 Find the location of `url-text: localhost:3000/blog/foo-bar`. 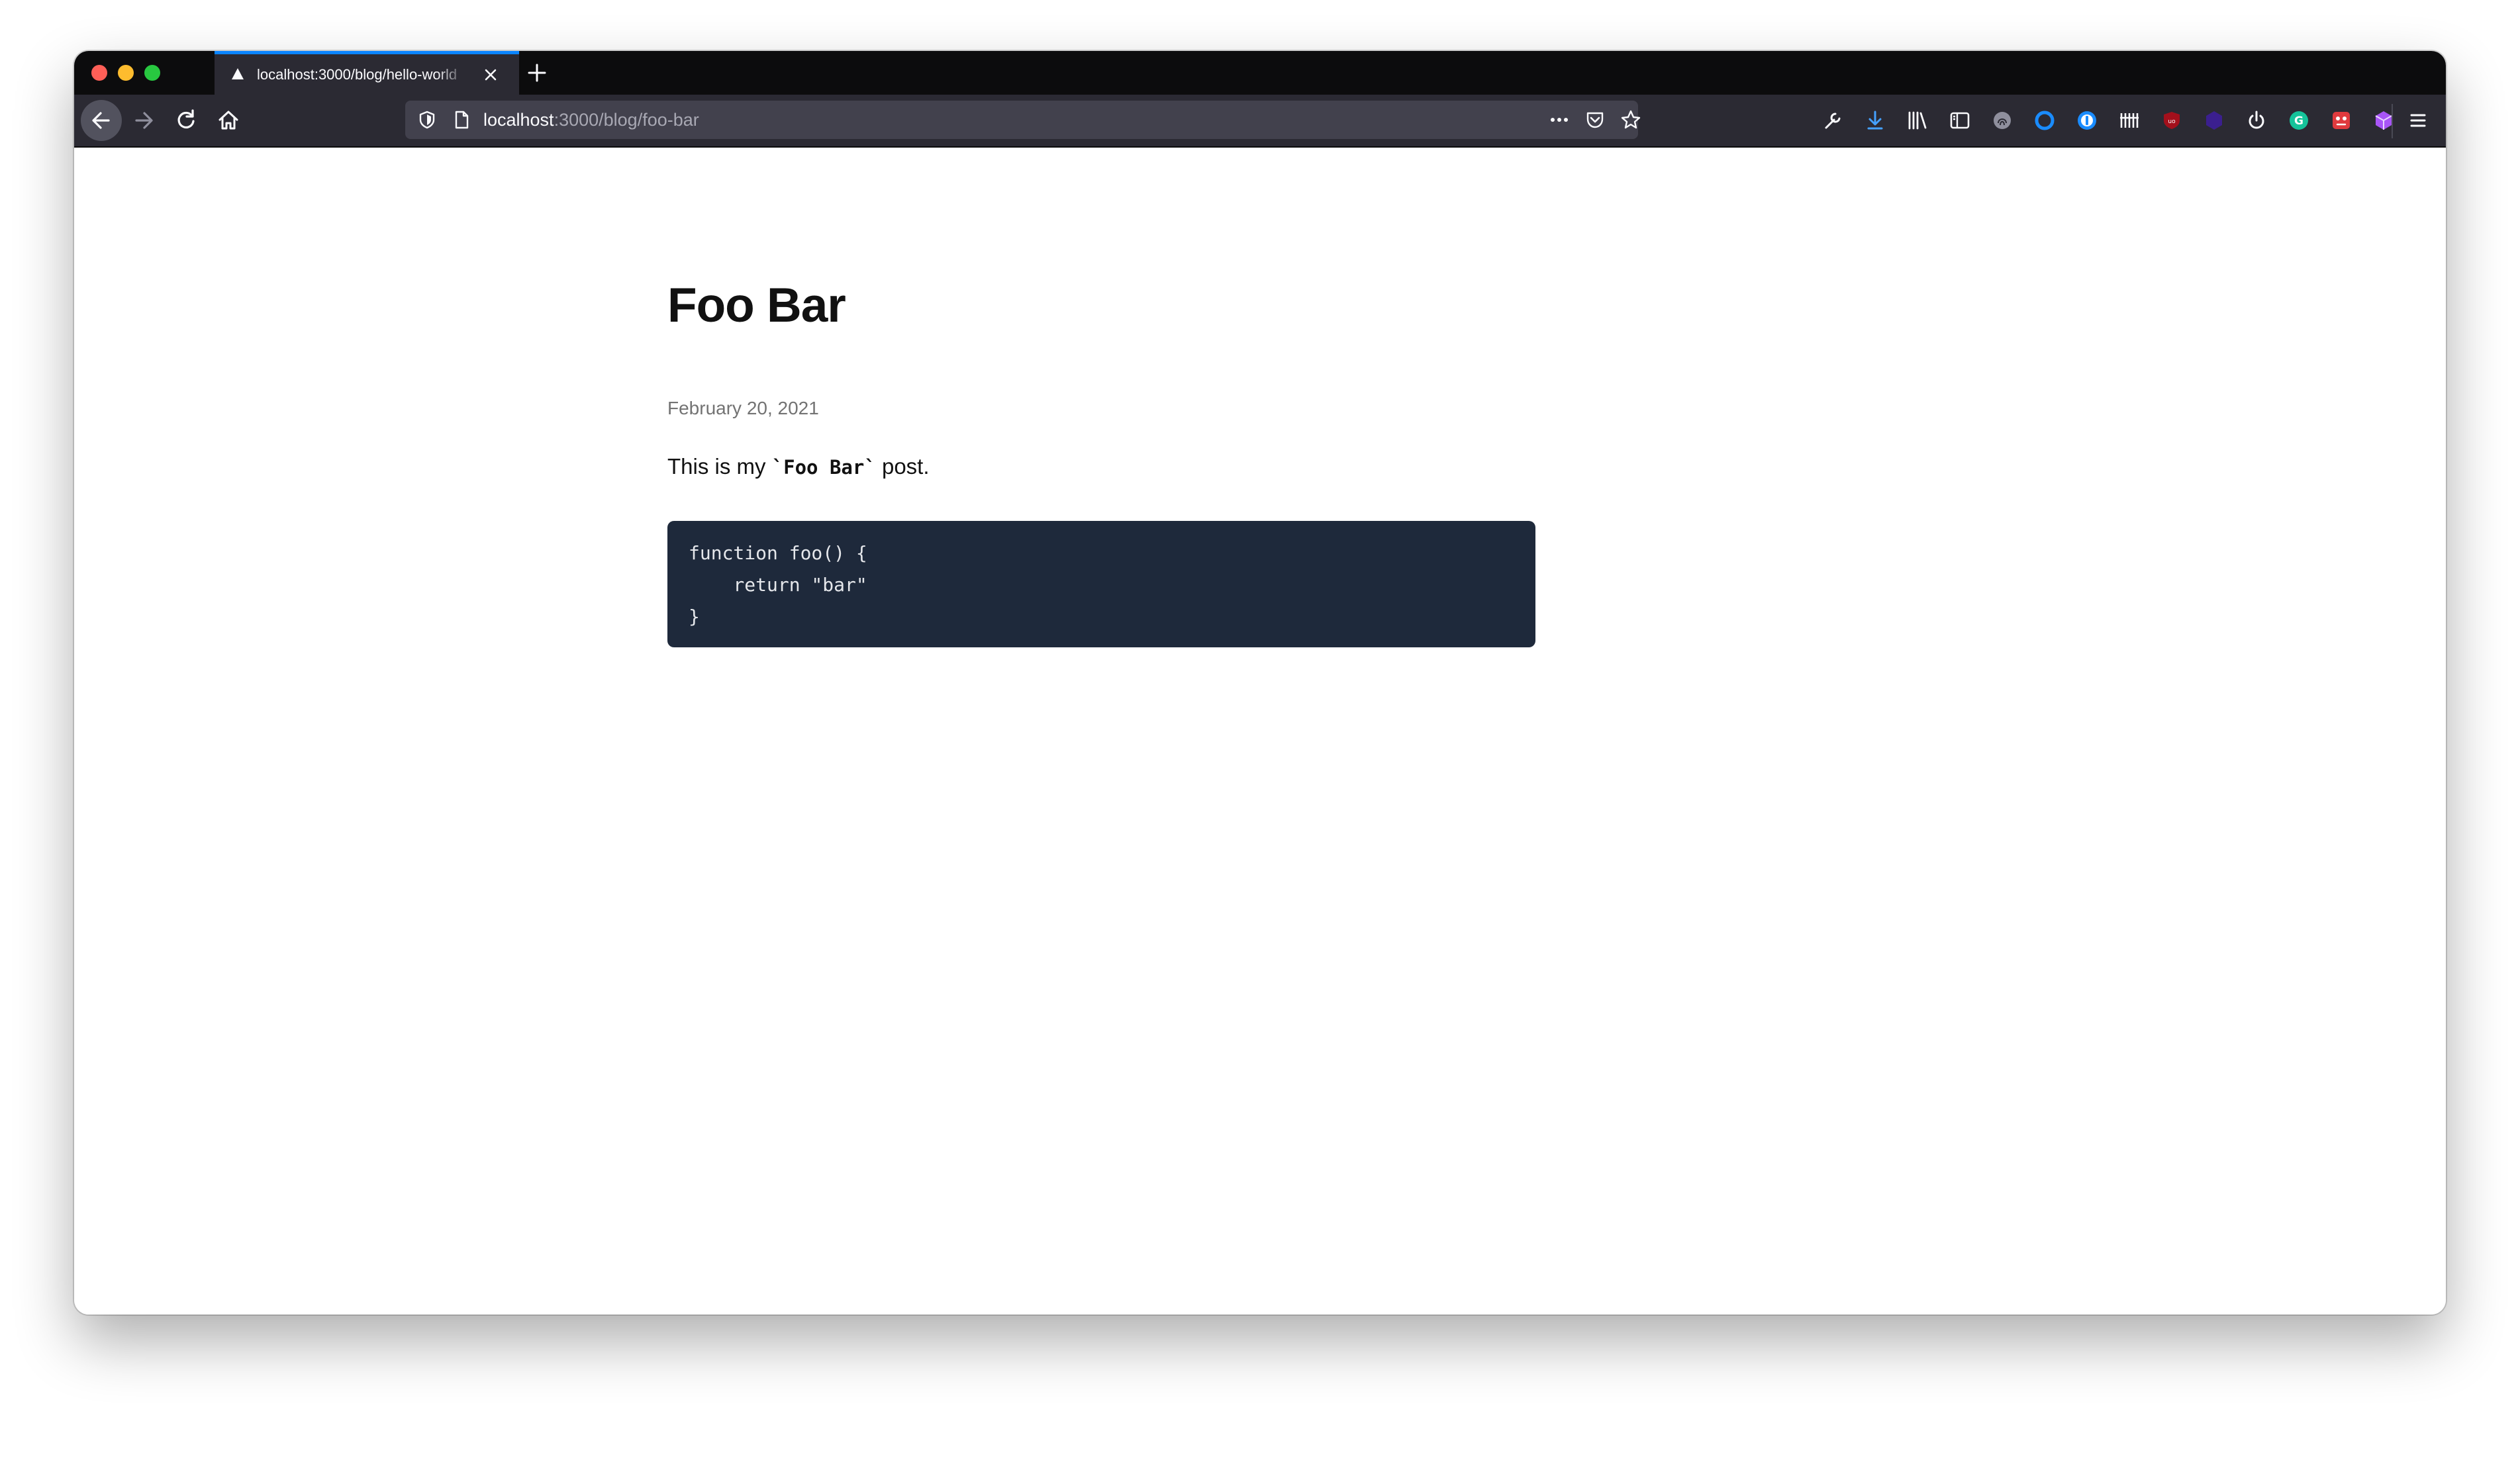

url-text: localhost:3000/blog/foo-bar is located at coordinates (591, 120).